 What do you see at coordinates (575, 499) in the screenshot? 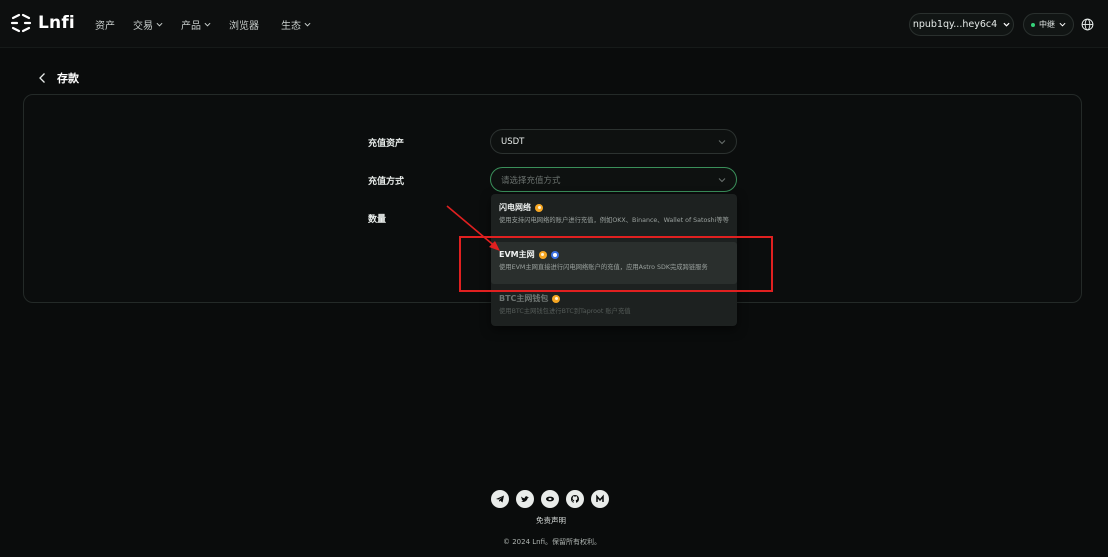
I see `github-icon` at bounding box center [575, 499].